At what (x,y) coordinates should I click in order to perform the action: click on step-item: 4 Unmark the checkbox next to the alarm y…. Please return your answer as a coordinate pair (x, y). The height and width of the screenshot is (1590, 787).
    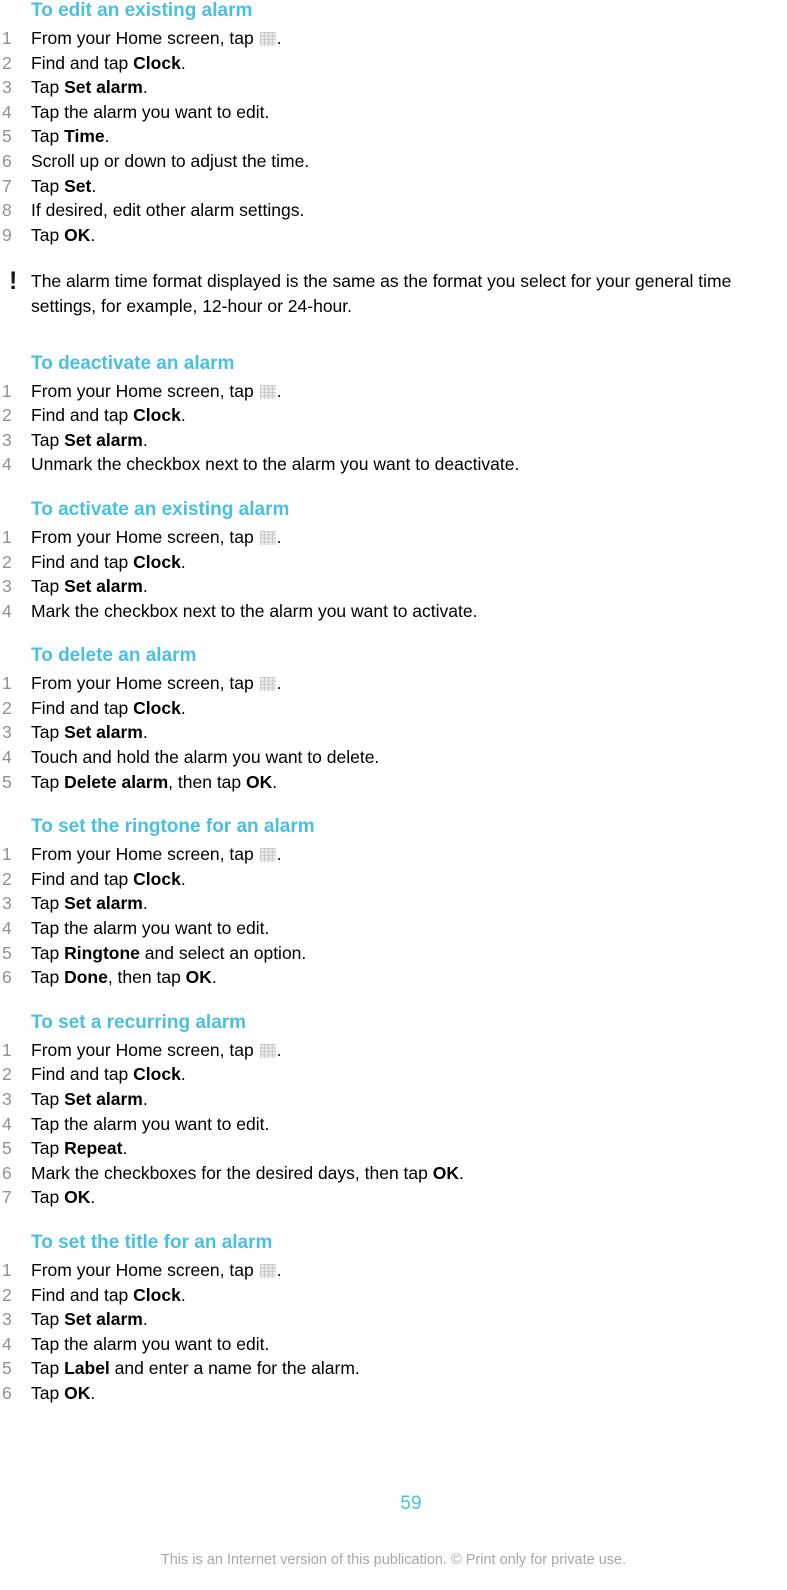
    Looking at the image, I should click on (393, 464).